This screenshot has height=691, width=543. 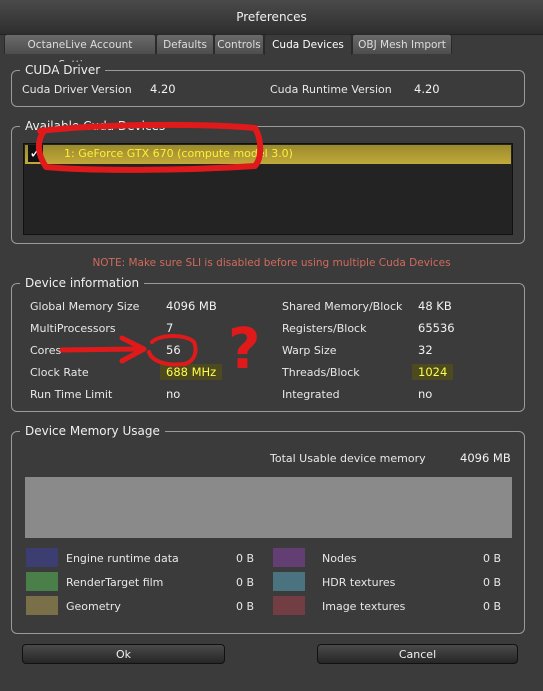 I want to click on cores-circle-annotation, so click(x=172, y=350).